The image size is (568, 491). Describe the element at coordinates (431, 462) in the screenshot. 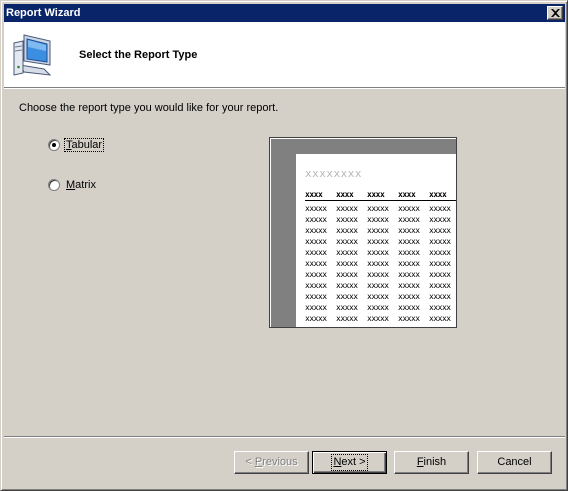

I see `finish-button: Finish` at that location.